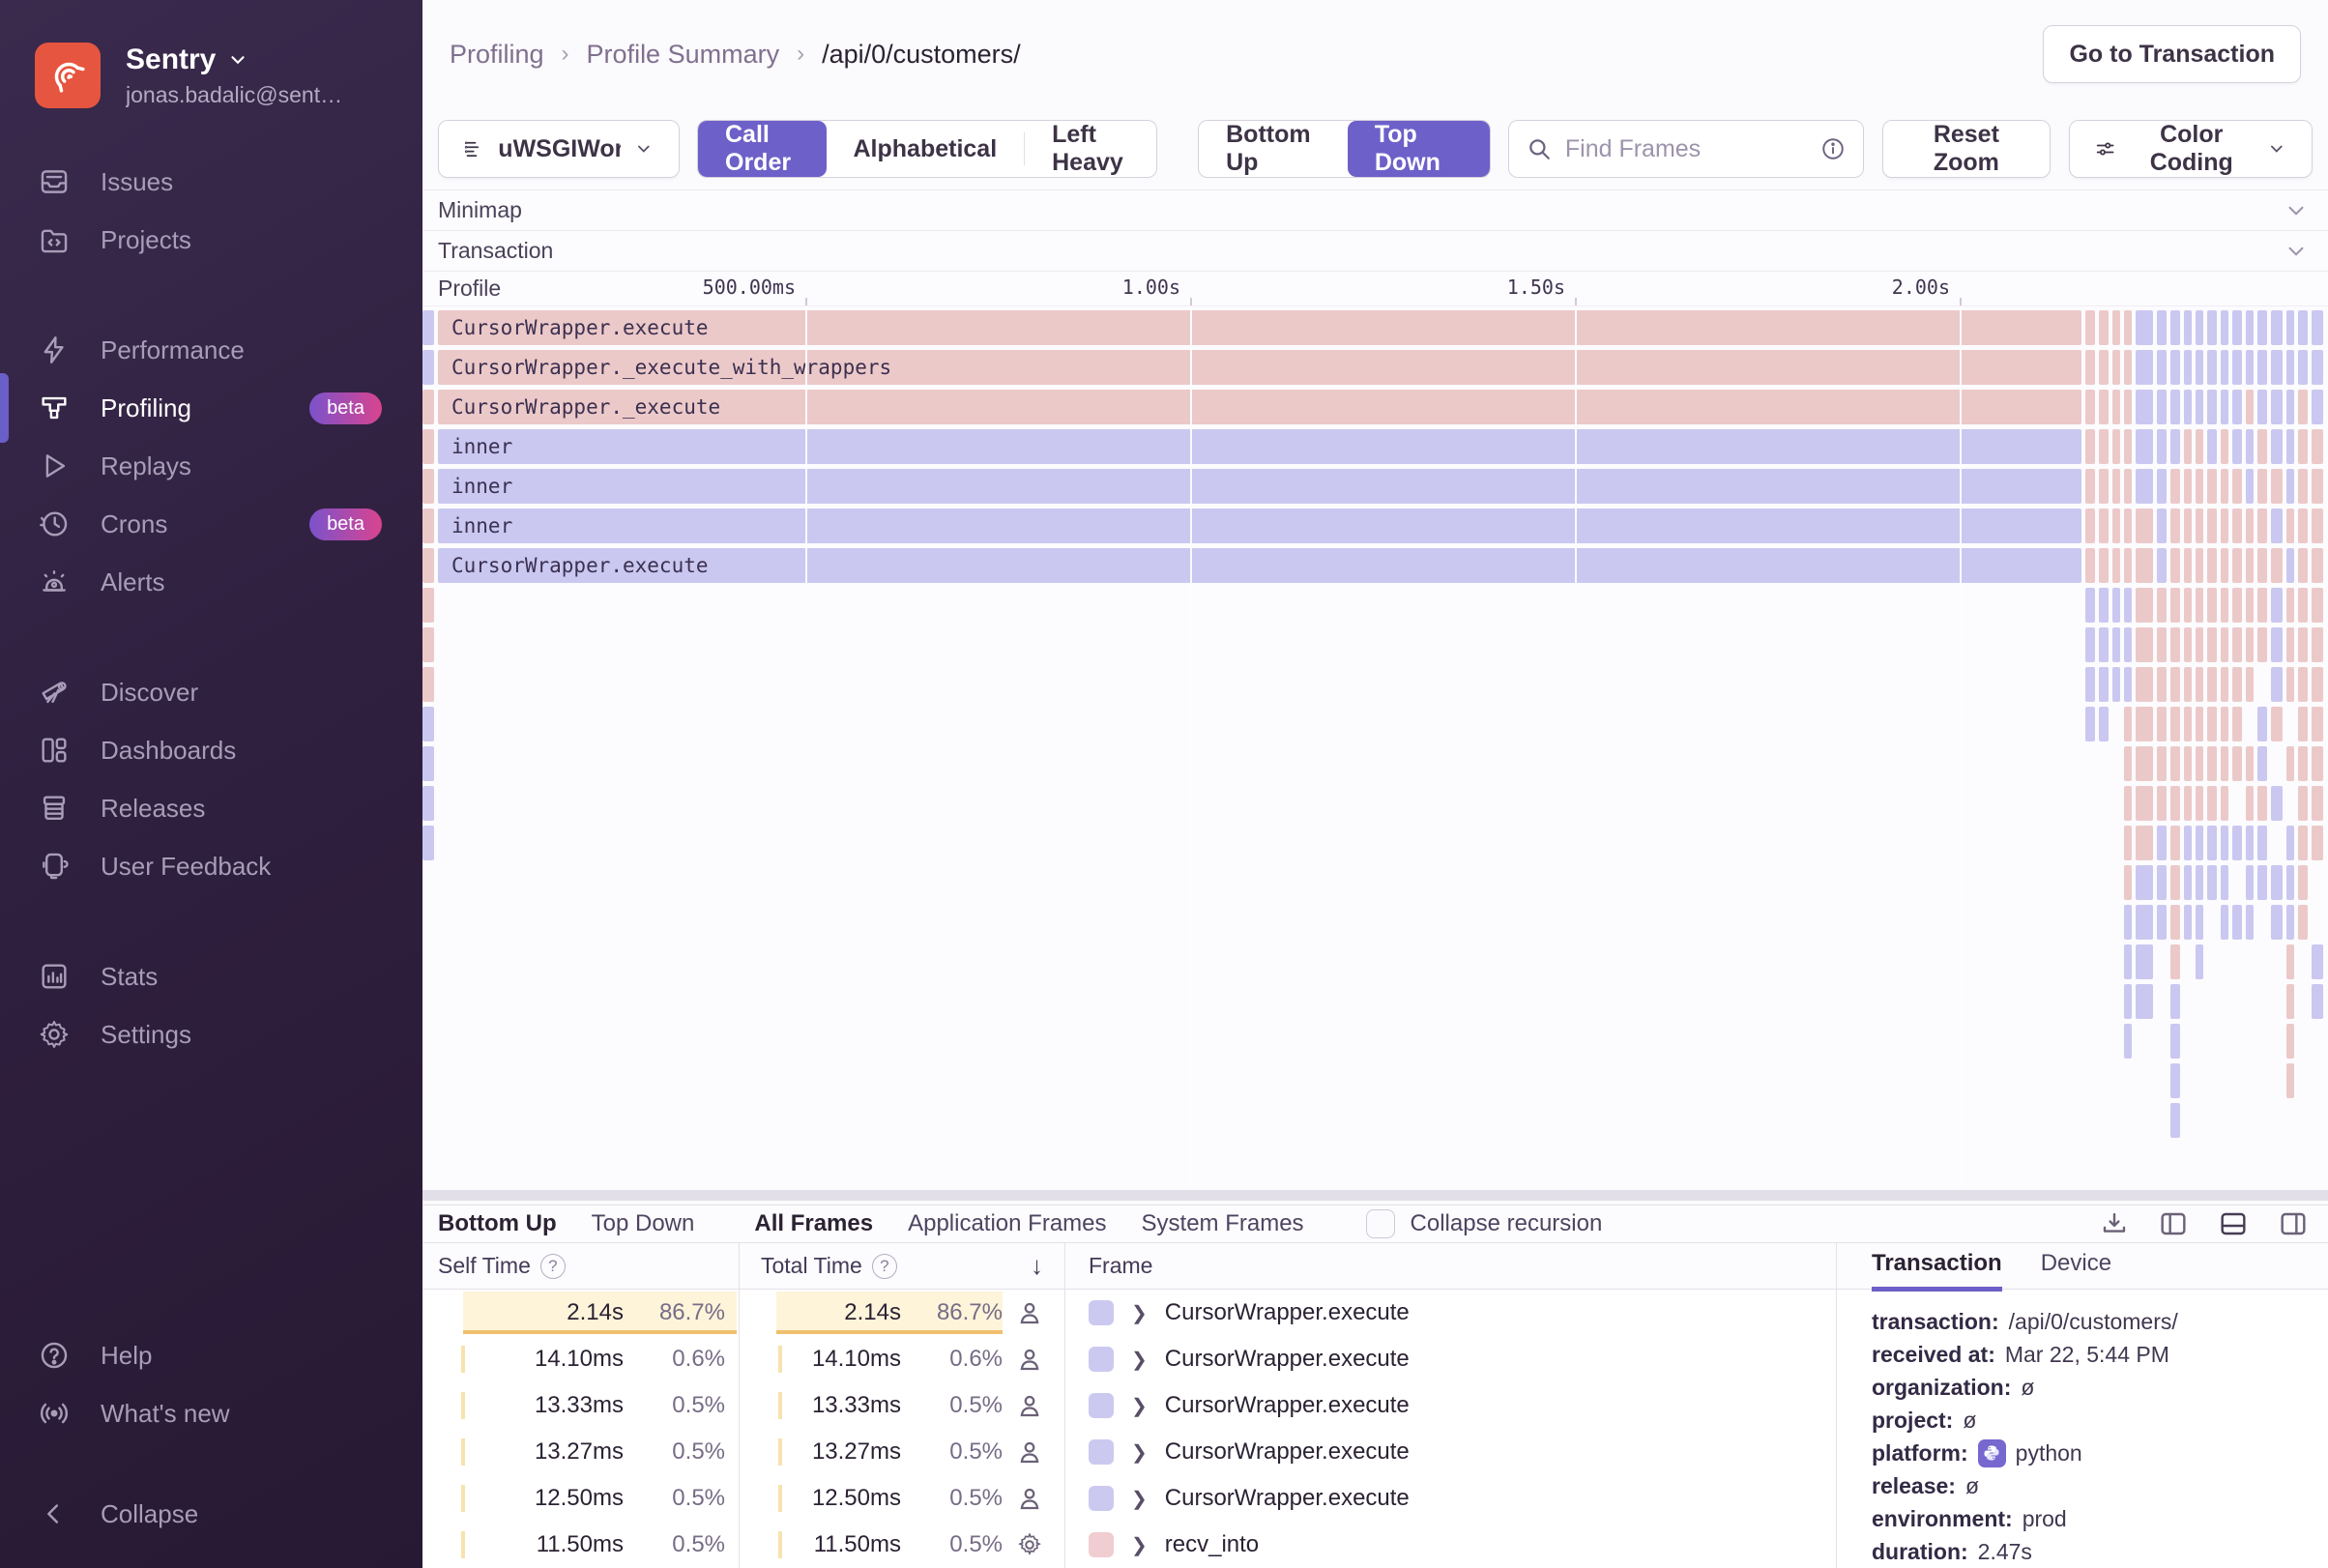 Image resolution: width=2328 pixels, height=1568 pixels. I want to click on total-time-cell: 11.50ms 0.5%, so click(902, 1545).